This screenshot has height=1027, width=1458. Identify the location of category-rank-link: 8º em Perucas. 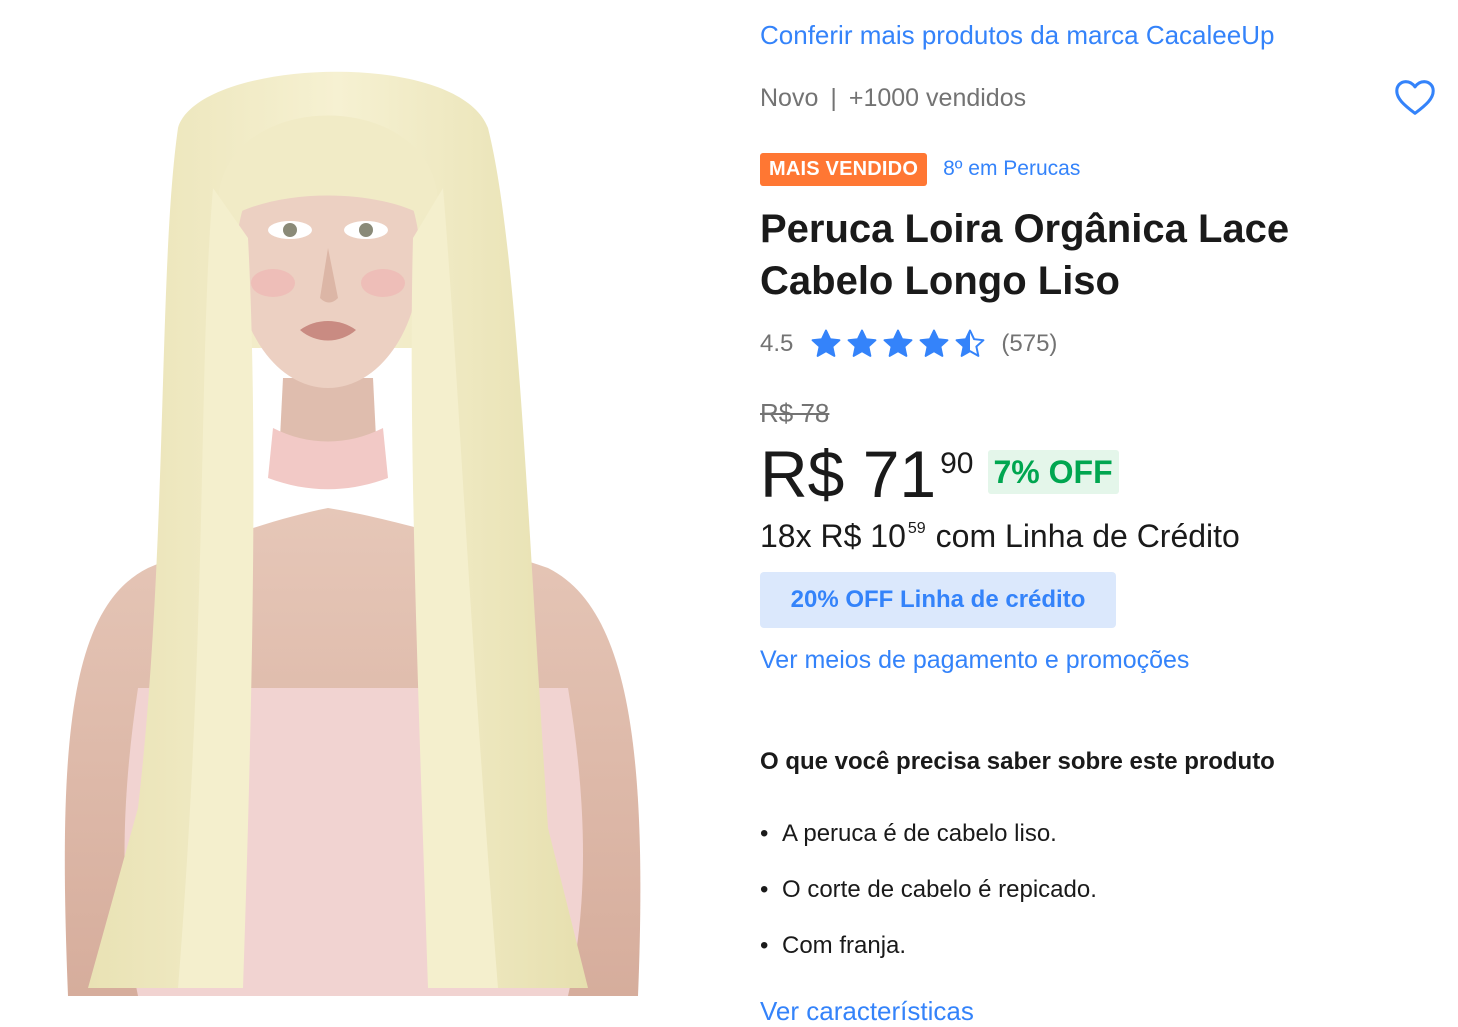
(1011, 169).